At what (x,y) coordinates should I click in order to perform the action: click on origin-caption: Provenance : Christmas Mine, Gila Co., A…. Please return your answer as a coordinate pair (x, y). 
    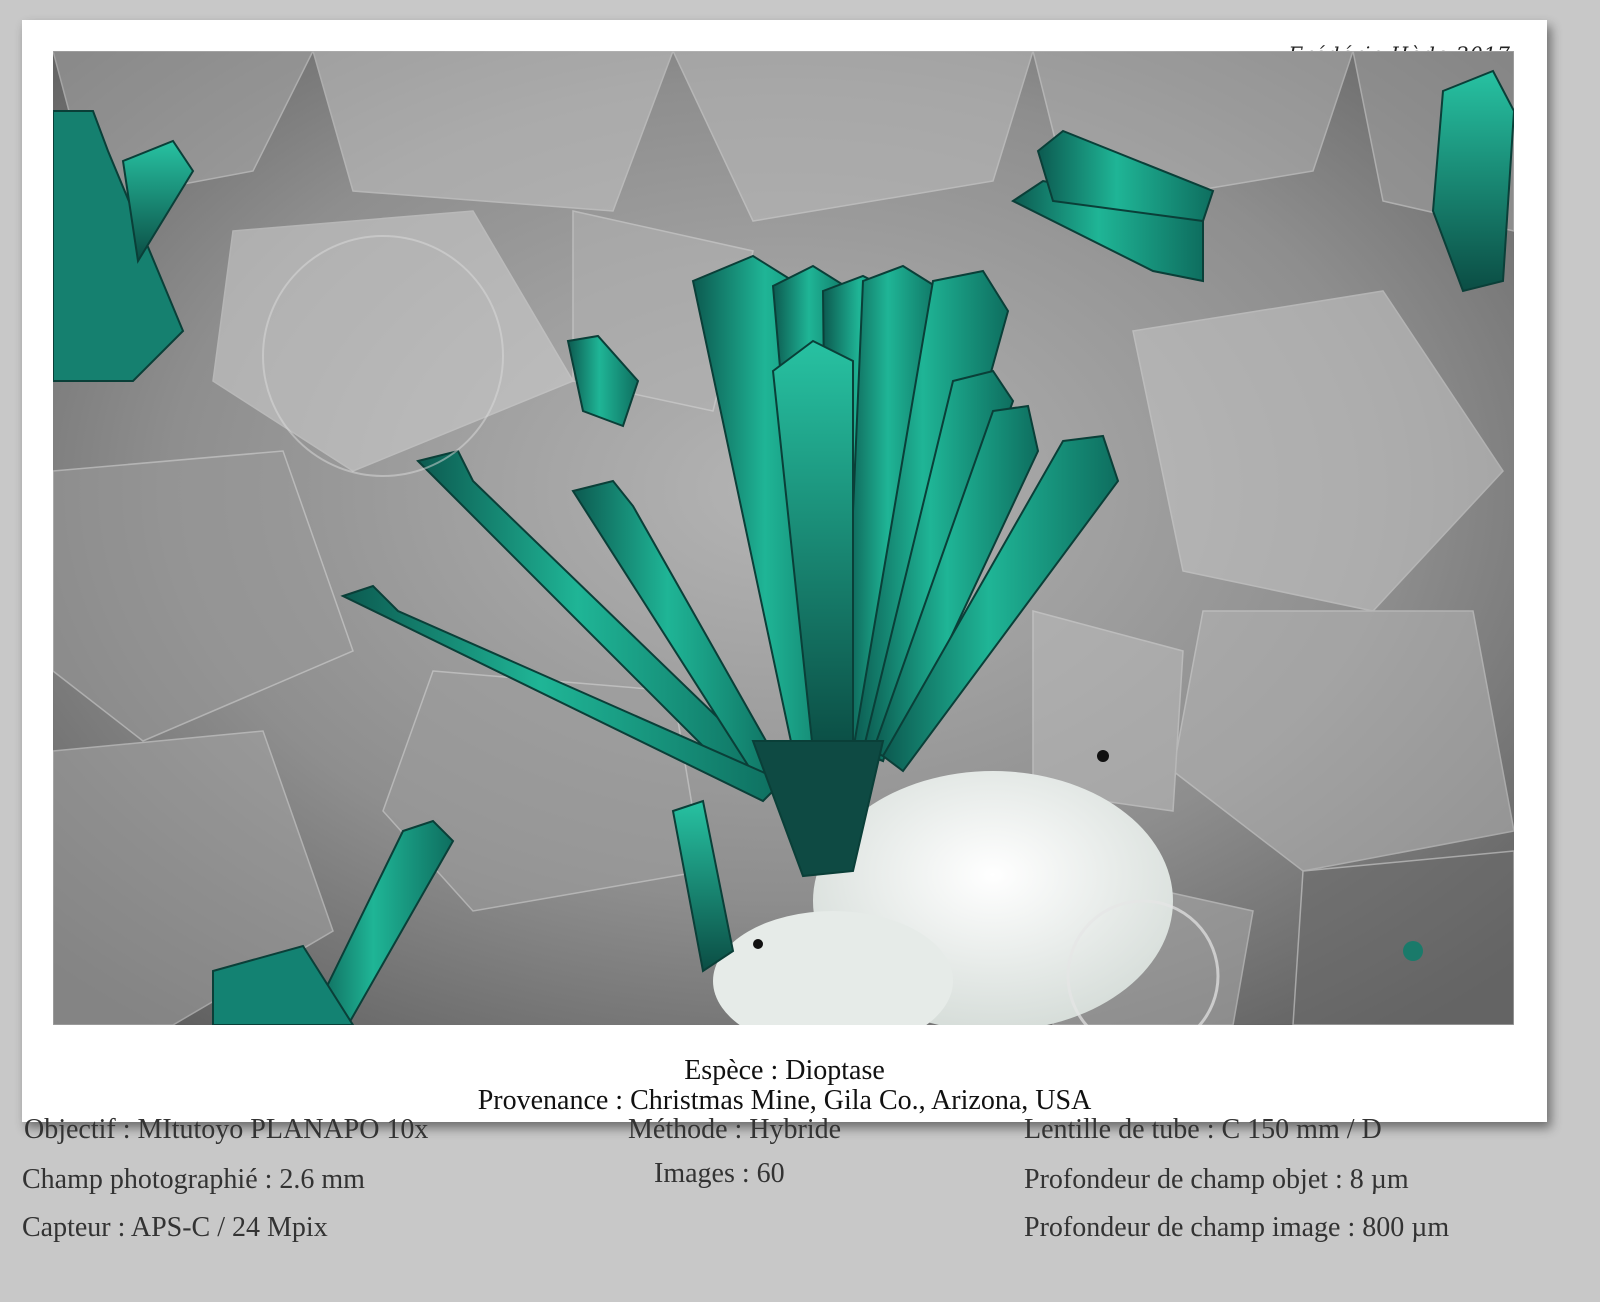
    Looking at the image, I should click on (784, 1100).